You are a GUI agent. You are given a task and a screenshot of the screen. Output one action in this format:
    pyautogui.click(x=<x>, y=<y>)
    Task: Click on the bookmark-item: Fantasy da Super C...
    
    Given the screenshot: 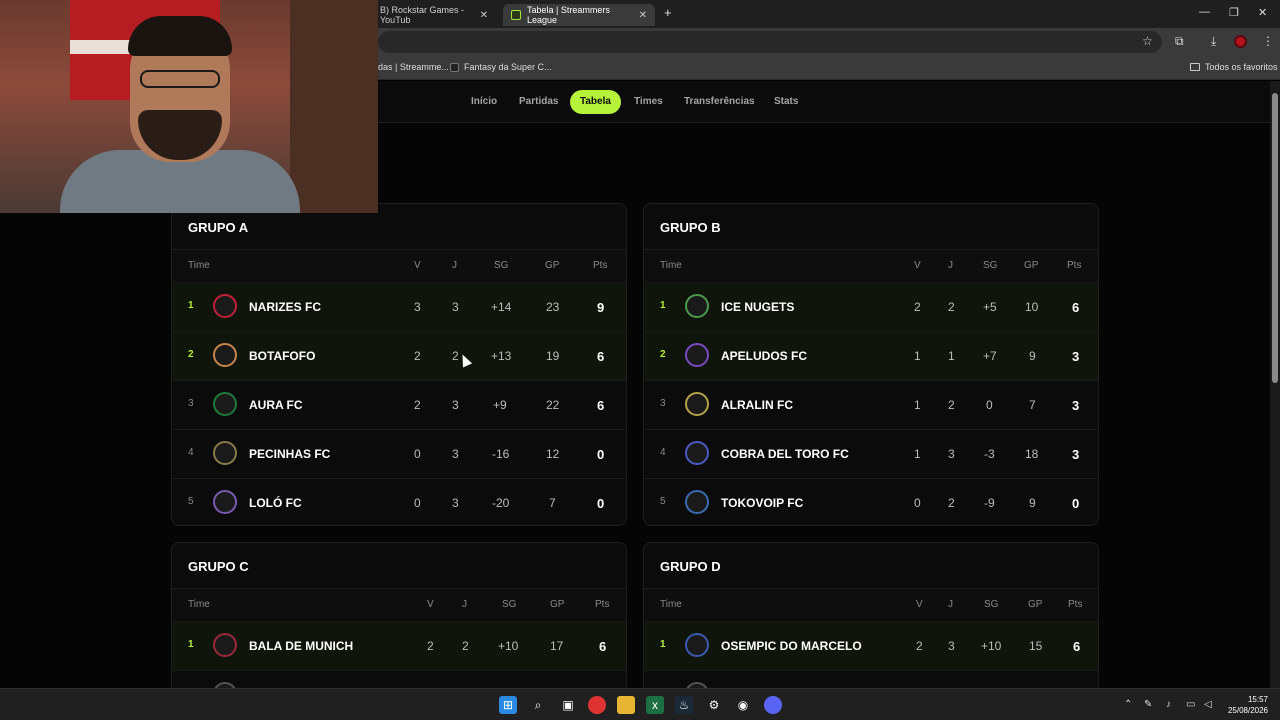 What is the action you would take?
    pyautogui.click(x=501, y=67)
    